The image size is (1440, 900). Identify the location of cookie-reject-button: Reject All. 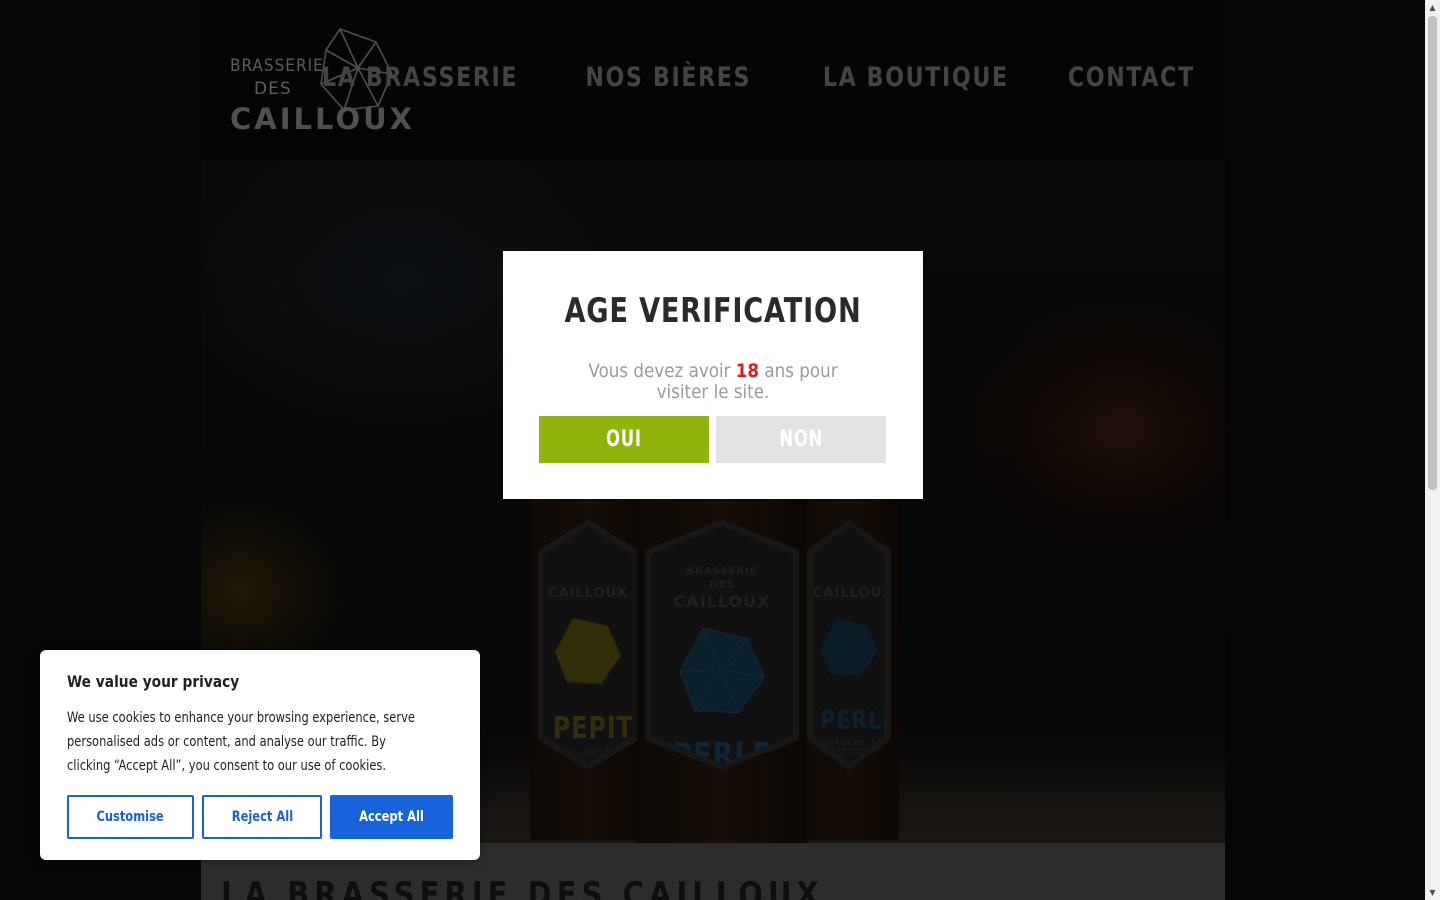
(262, 817).